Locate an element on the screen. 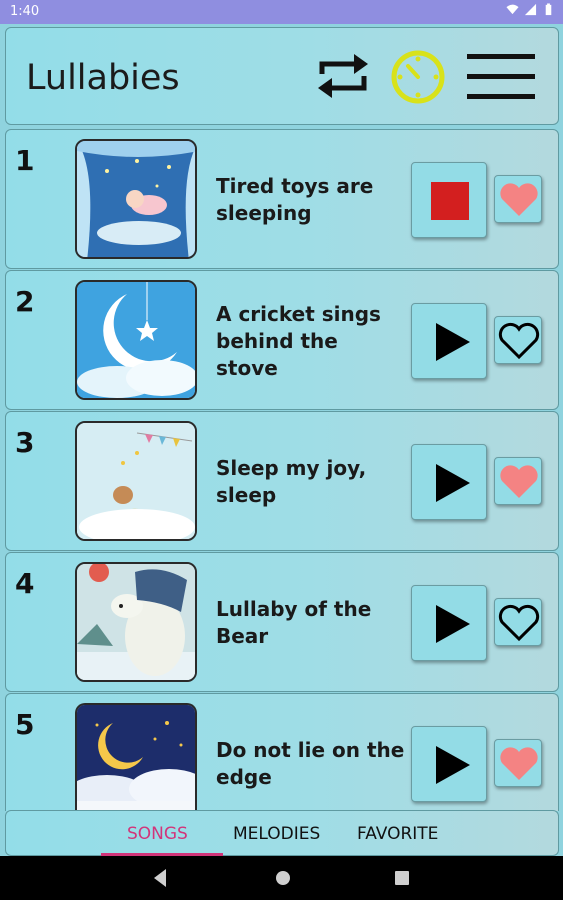 This screenshot has height=900, width=563. song-title: Tired toys are sleeping is located at coordinates (295, 199).